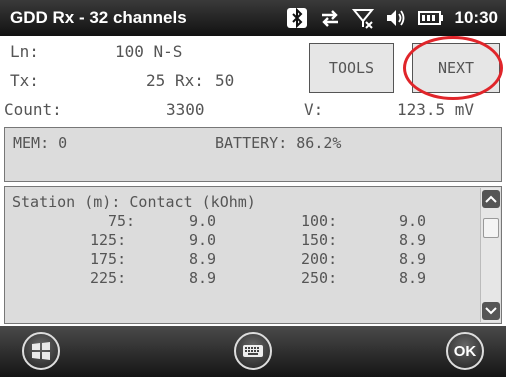  Describe the element at coordinates (240, 278) in the screenshot. I see `list-item: 225: 8.9 250: 8.9` at that location.